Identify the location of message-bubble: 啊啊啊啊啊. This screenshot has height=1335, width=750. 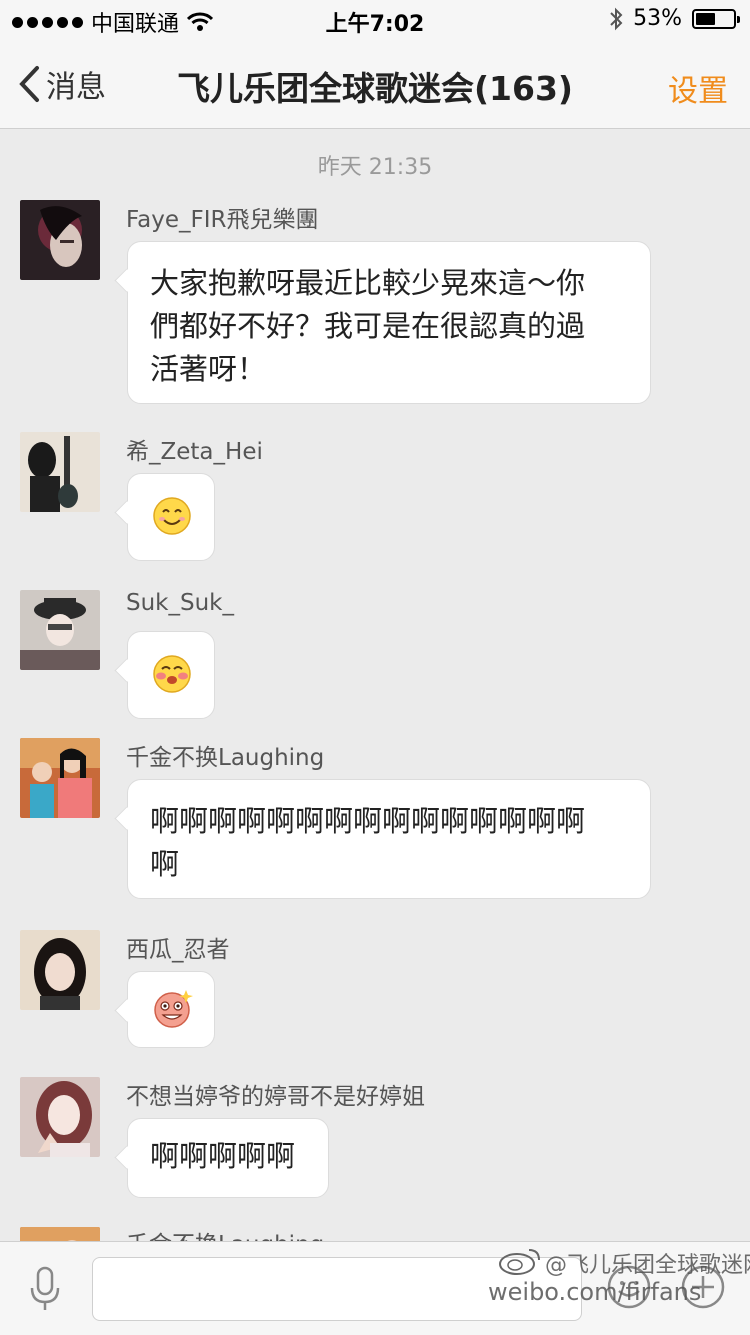
(228, 1158).